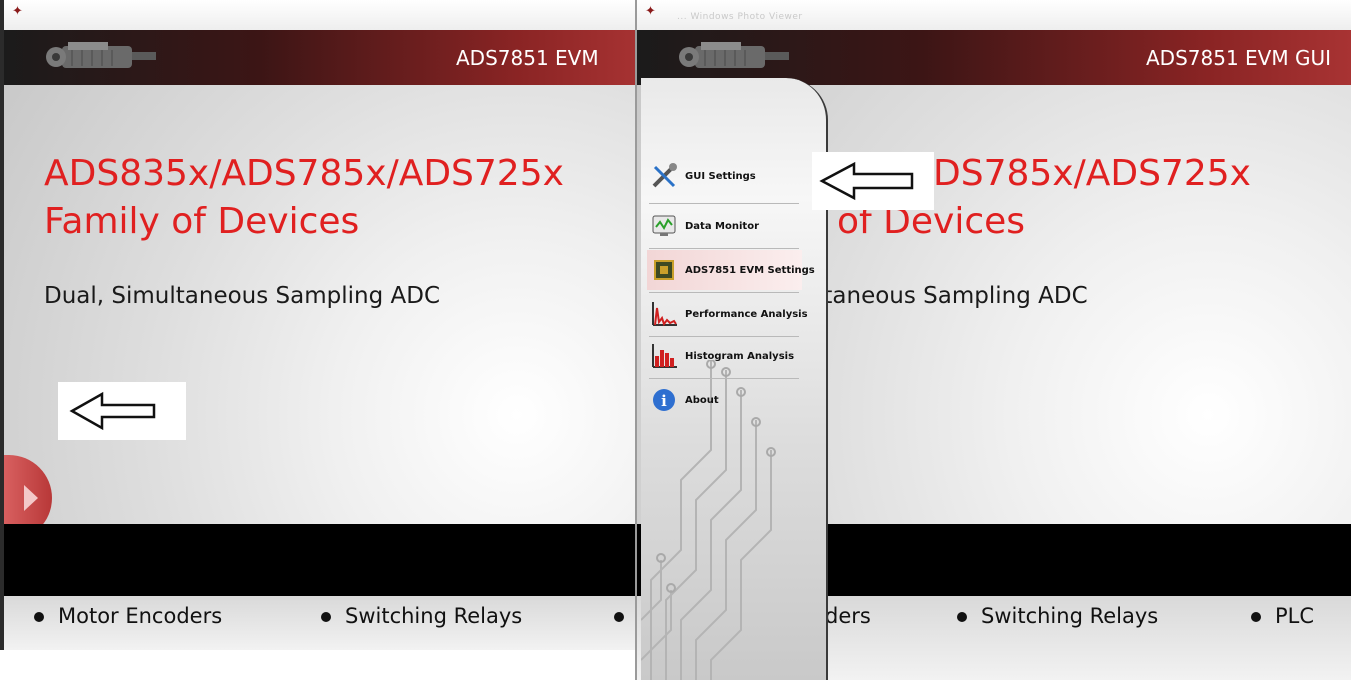 This screenshot has width=1351, height=680. I want to click on left-titlebar: ✦, so click(324, 15).